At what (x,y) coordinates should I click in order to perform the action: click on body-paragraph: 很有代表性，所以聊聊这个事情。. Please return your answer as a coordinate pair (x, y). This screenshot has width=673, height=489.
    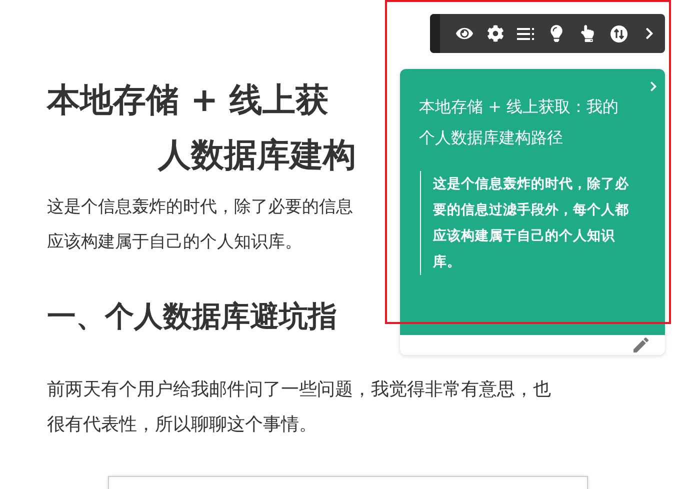
    Looking at the image, I should click on (182, 425).